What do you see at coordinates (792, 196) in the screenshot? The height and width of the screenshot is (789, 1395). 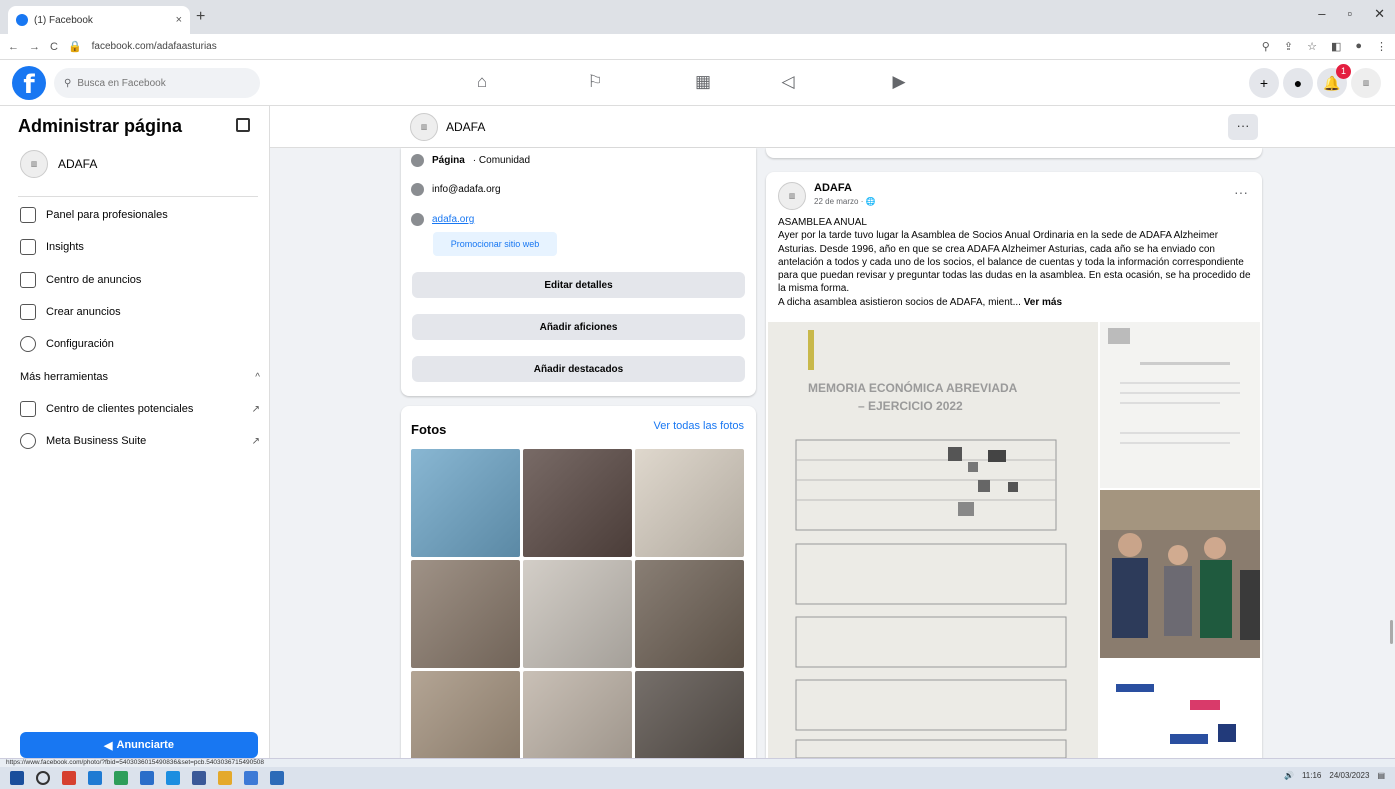 I see `post-author-avatar: ▥` at bounding box center [792, 196].